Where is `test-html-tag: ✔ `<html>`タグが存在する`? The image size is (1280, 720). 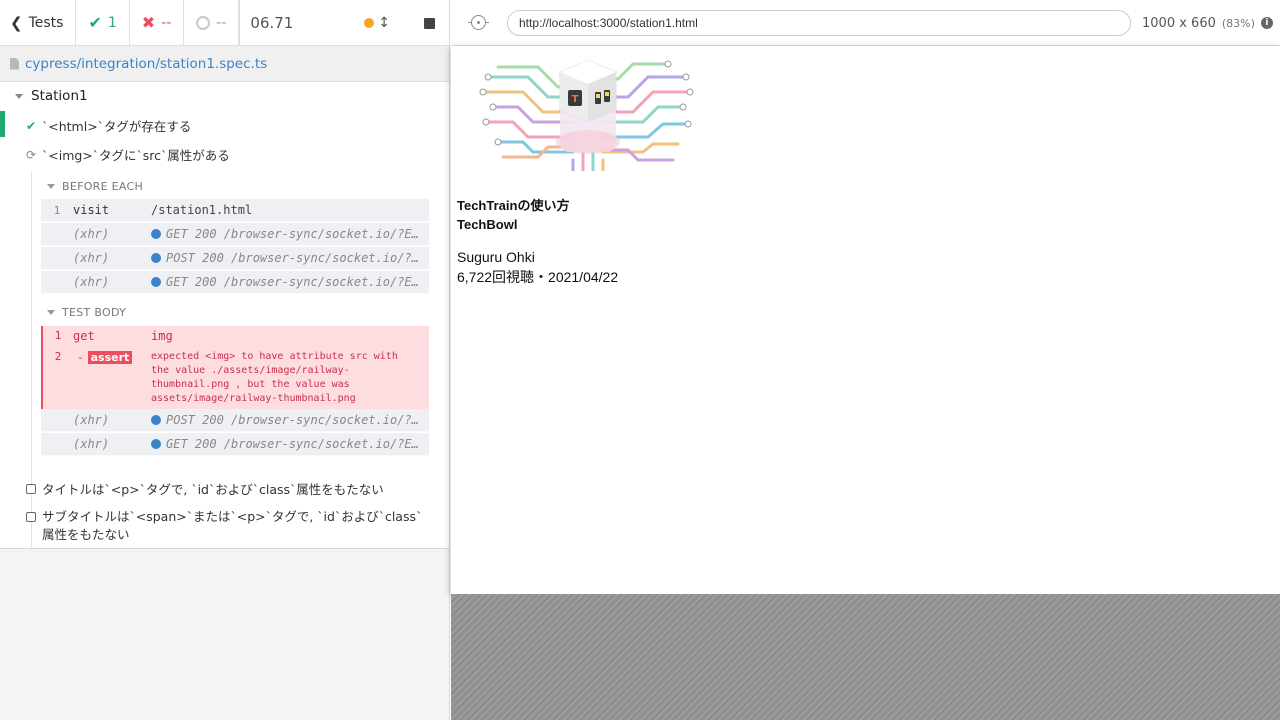
test-html-tag: ✔ `<html>`タグが存在する is located at coordinates (234, 125).